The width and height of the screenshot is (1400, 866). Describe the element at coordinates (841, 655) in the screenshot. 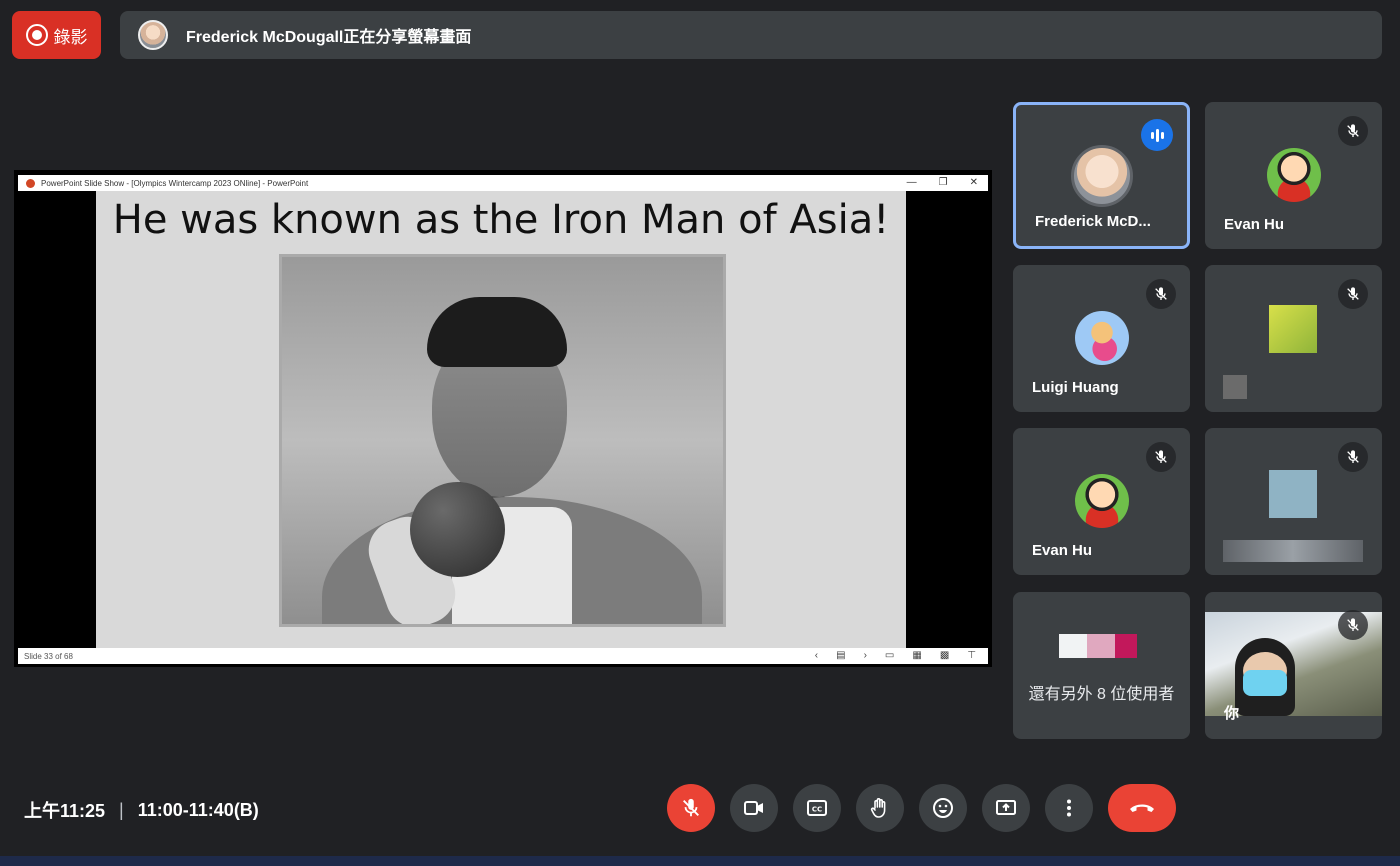

I see `notes-icon: ▤` at that location.